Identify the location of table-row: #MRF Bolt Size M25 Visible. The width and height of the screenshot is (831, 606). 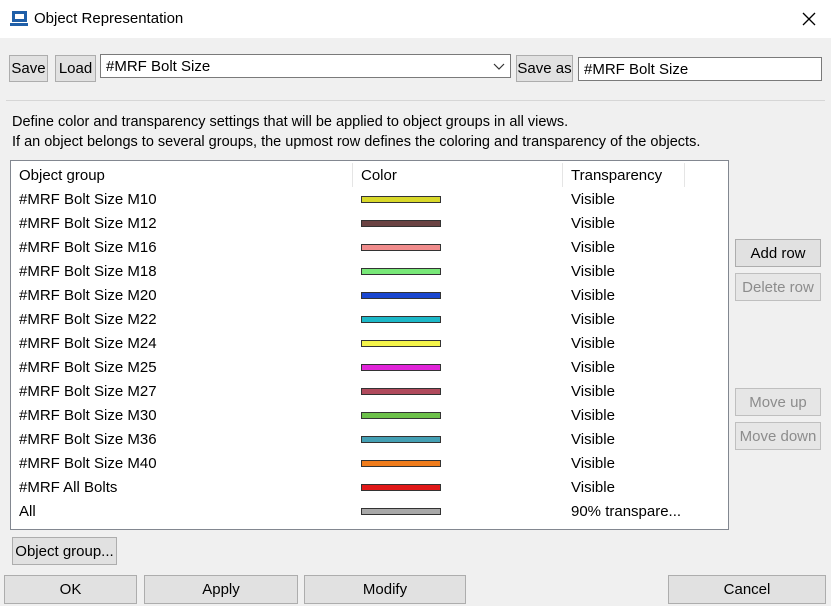
(369, 368).